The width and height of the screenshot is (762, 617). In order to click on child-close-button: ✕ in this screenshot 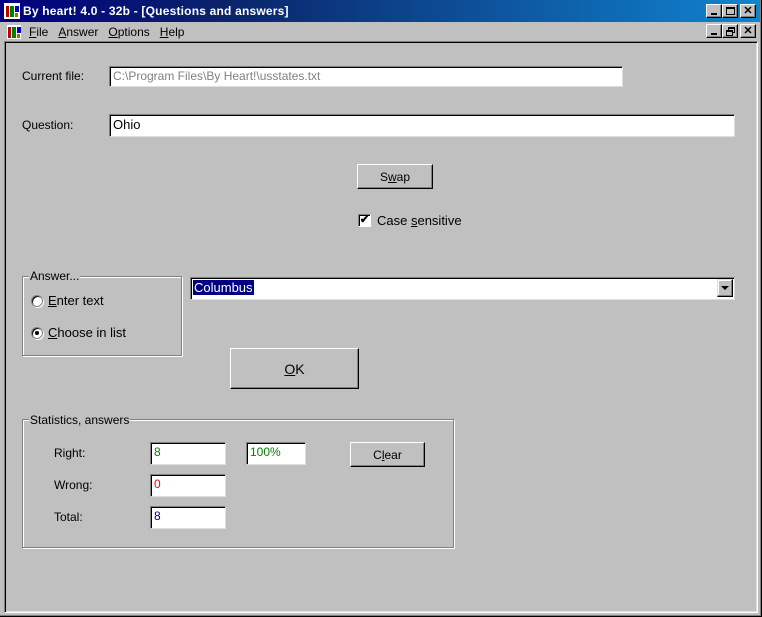, I will do `click(748, 31)`.